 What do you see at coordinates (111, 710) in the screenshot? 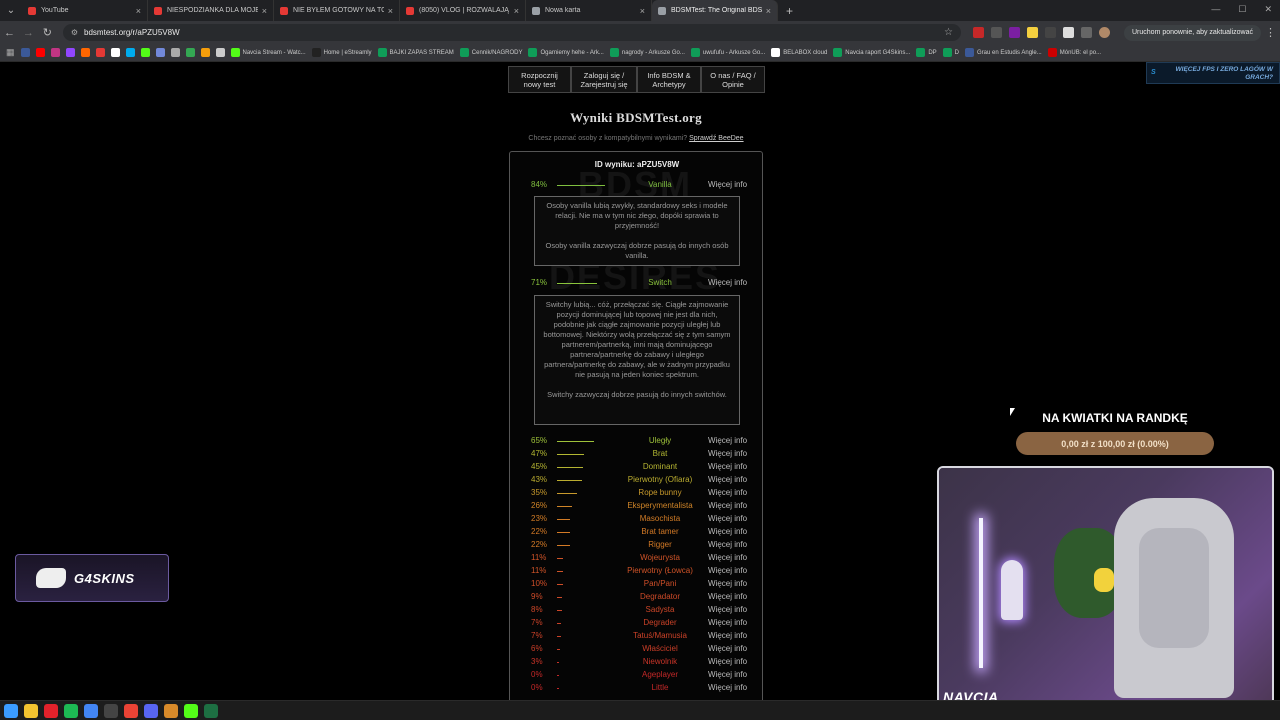
I see `obs-icon` at bounding box center [111, 710].